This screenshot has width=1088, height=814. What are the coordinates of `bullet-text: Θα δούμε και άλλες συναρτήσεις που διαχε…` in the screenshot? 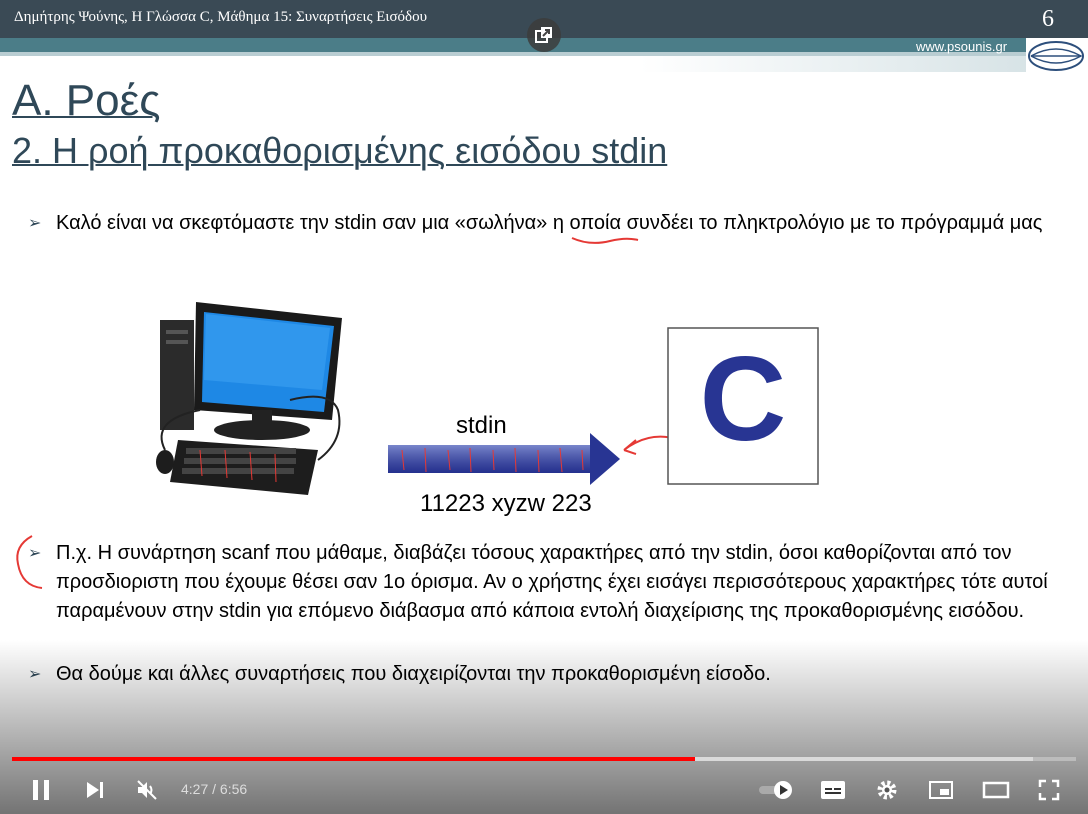 It's located at (413, 674).